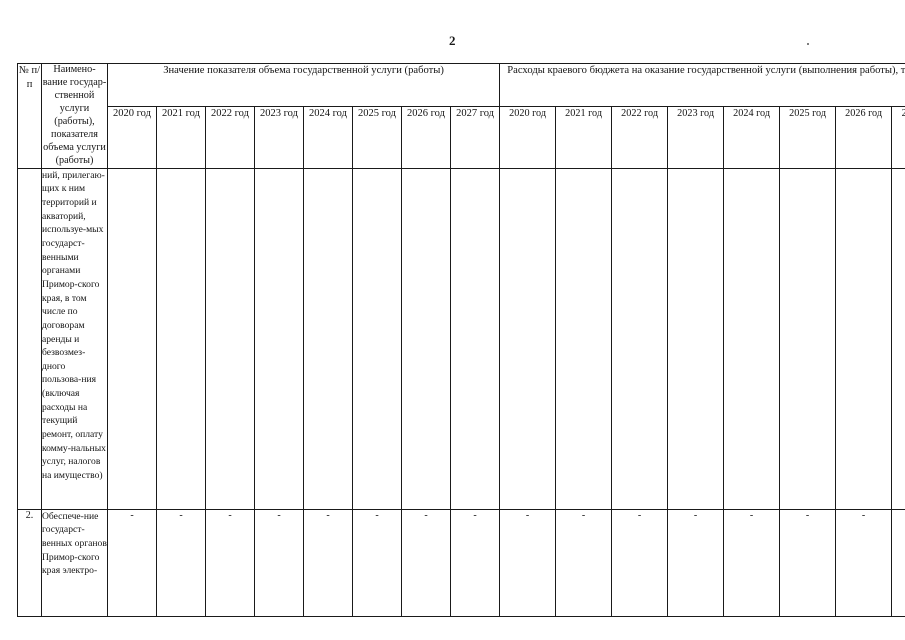 The height and width of the screenshot is (640, 905). Describe the element at coordinates (898, 338) in the screenshot. I see `cell-expense-2027` at that location.